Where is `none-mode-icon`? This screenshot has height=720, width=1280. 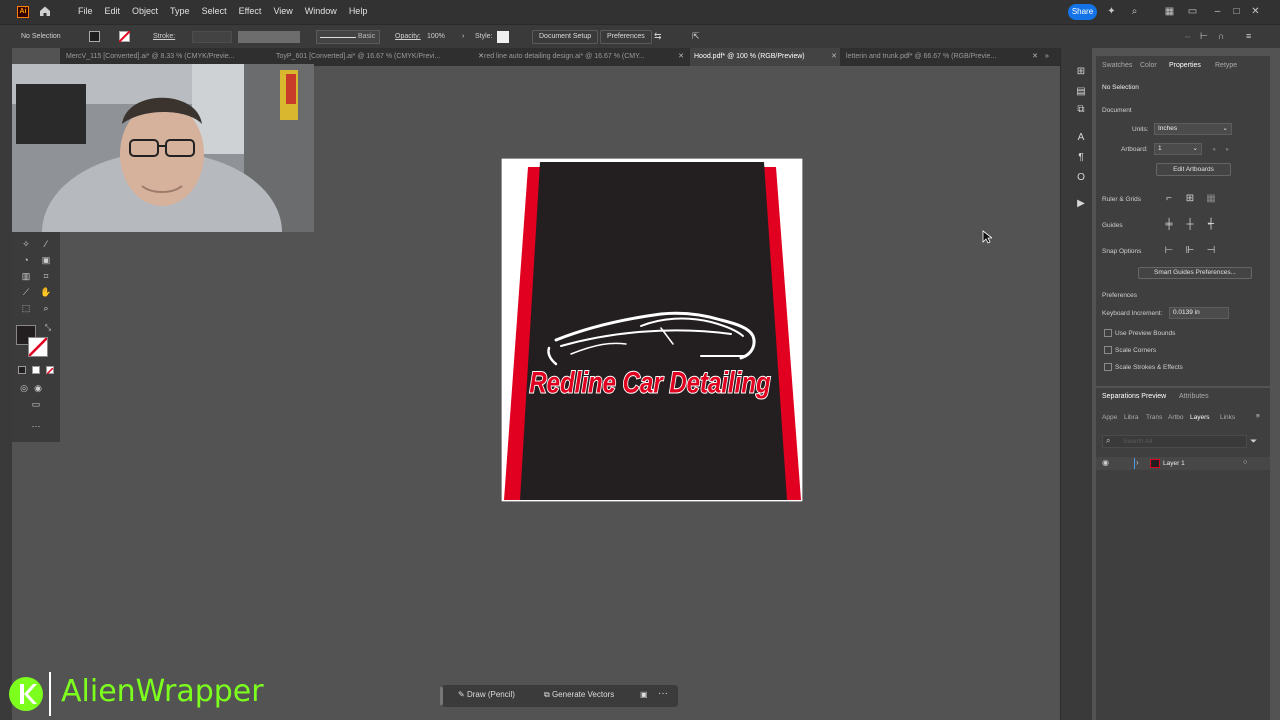 none-mode-icon is located at coordinates (50, 370).